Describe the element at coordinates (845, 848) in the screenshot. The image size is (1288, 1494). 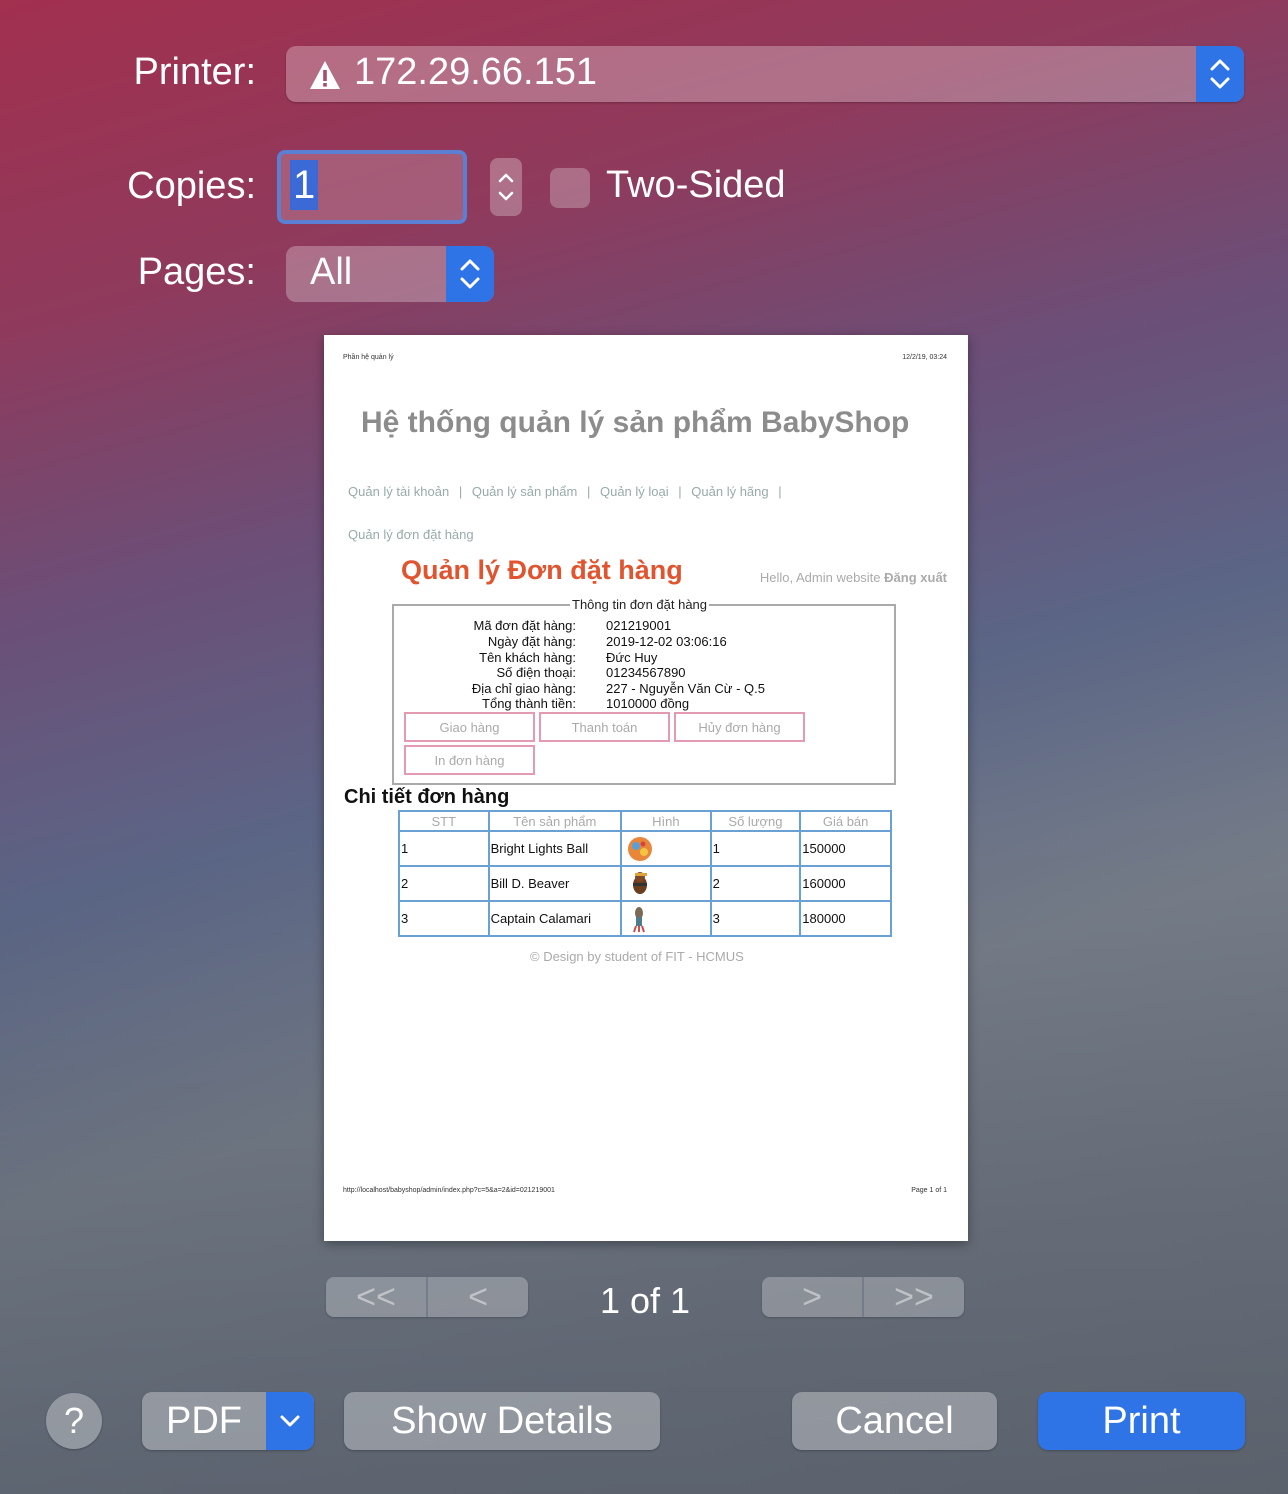
I see `cell-price: 150000` at that location.